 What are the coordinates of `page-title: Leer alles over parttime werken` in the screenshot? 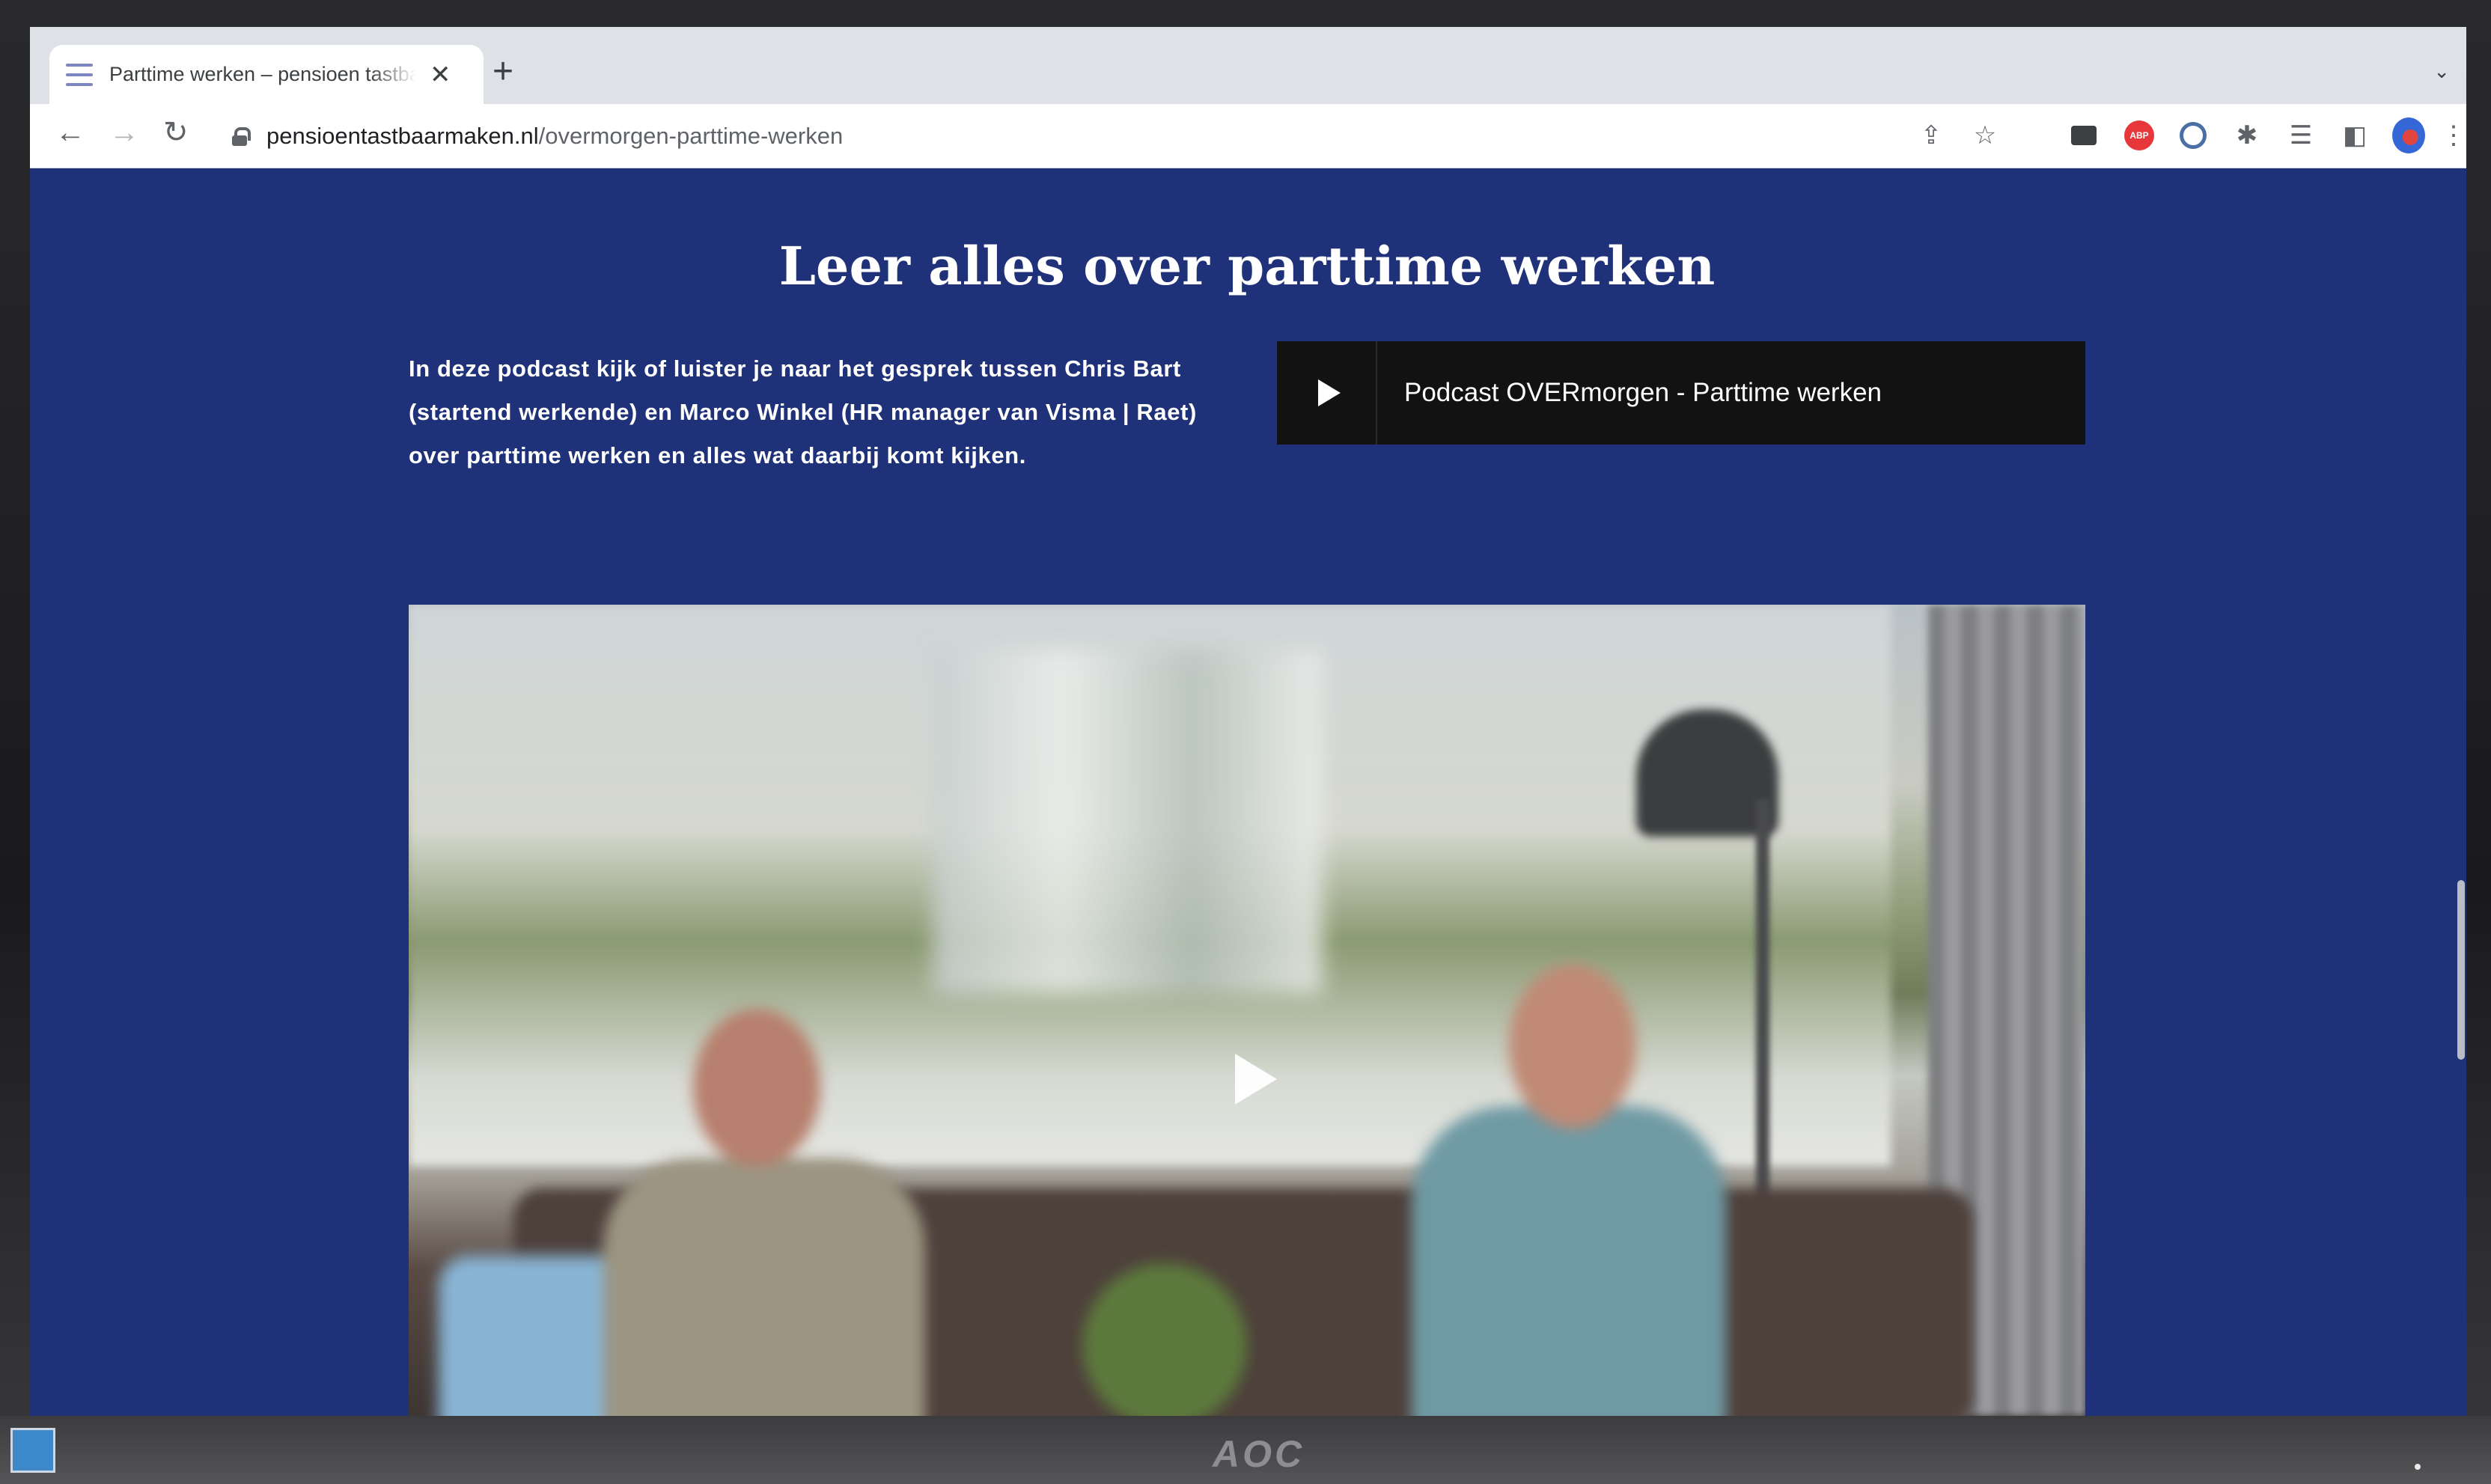 It's located at (1247, 266).